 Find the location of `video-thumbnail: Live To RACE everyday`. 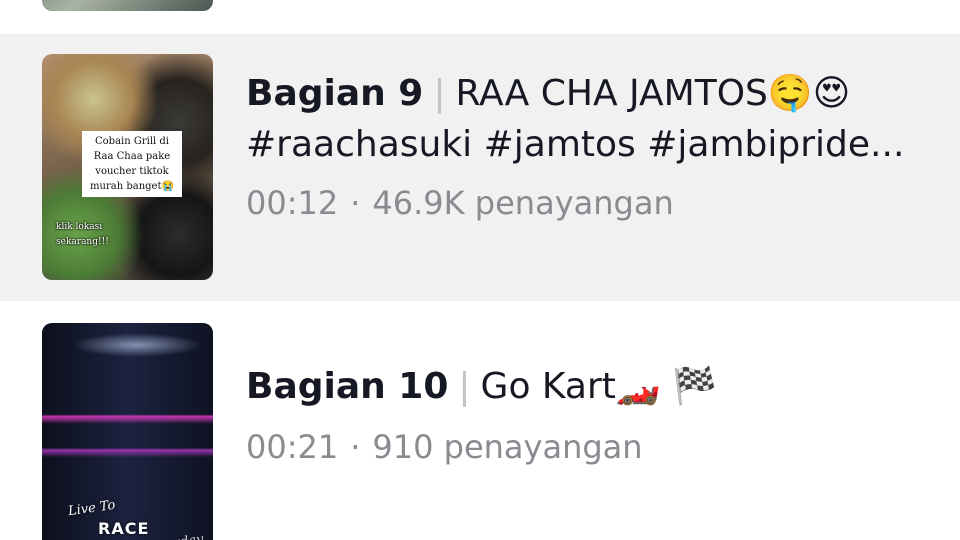

video-thumbnail: Live To RACE everyday is located at coordinates (127, 431).